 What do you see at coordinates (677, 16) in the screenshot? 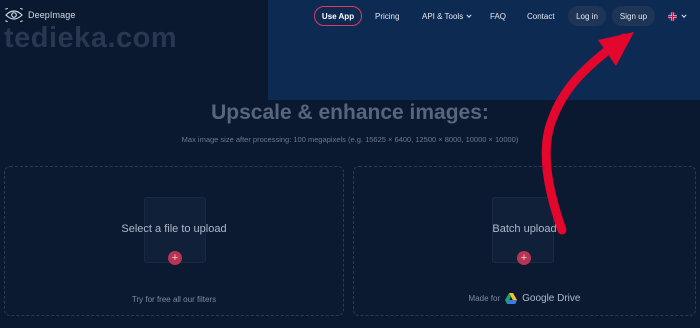
I see `language-selector` at bounding box center [677, 16].